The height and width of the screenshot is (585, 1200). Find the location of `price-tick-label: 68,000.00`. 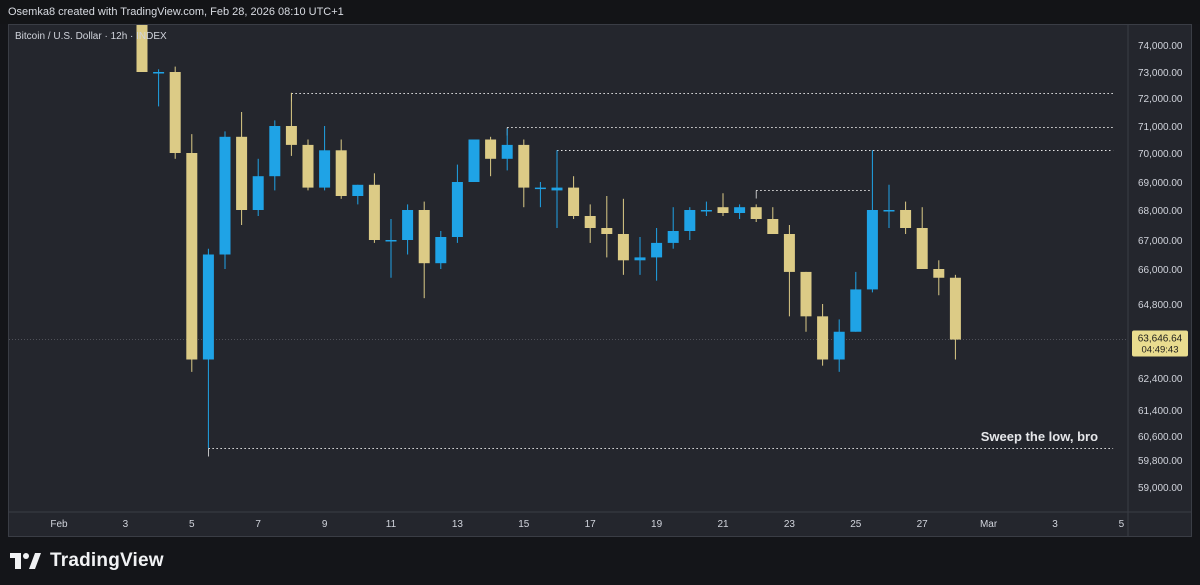

price-tick-label: 68,000.00 is located at coordinates (1160, 211).